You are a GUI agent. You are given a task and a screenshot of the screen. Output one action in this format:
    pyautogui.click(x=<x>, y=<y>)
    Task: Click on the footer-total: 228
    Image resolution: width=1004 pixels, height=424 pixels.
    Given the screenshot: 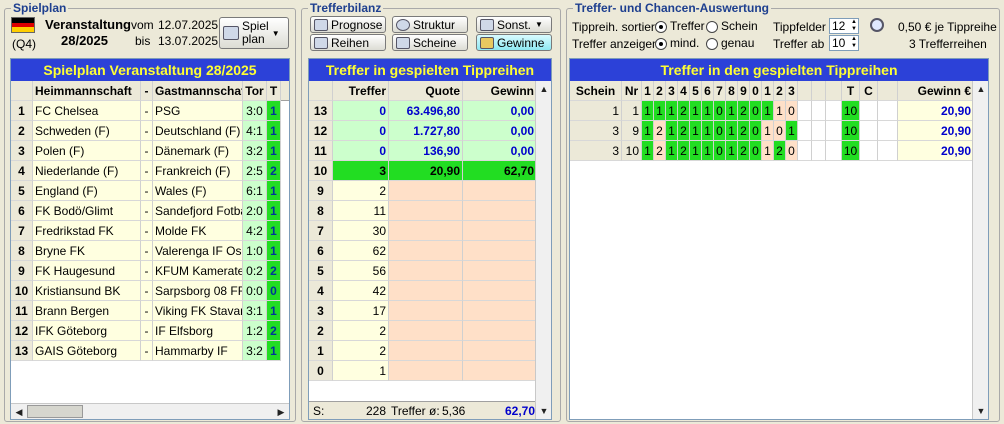 What is the action you would take?
    pyautogui.click(x=375, y=411)
    